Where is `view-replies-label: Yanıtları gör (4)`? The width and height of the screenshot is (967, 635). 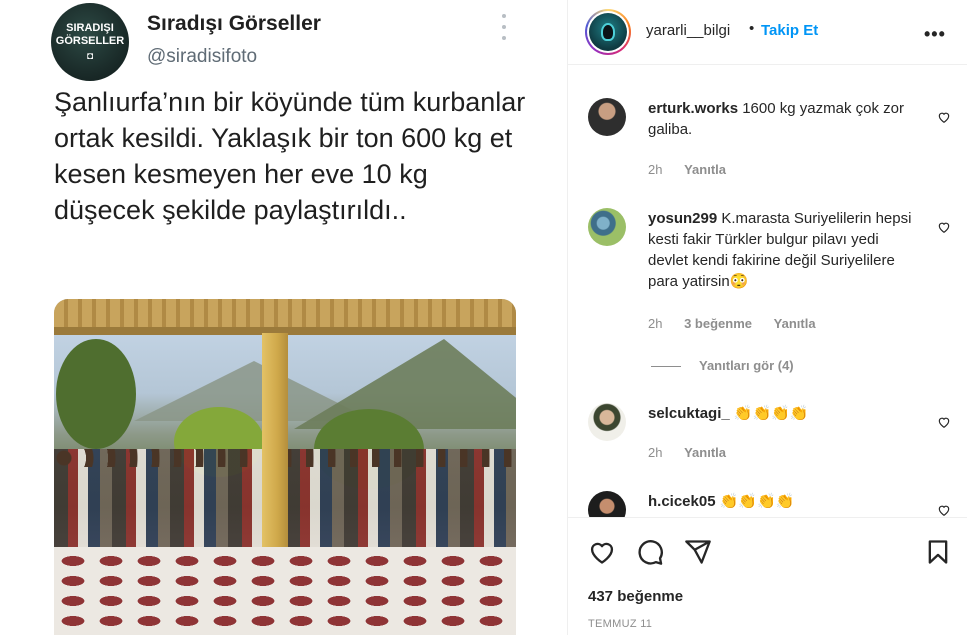
view-replies-label: Yanıtları gör (4) is located at coordinates (746, 365).